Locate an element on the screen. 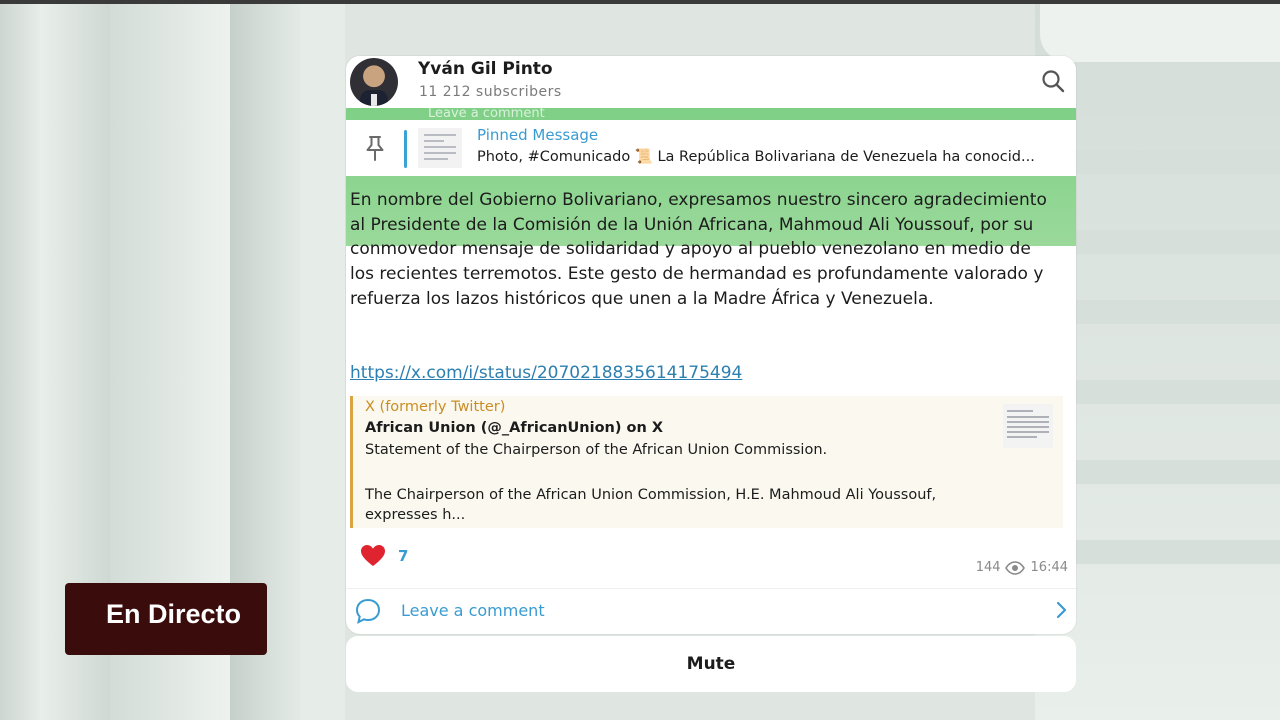 This screenshot has width=1280, height=720. channel-avatar is located at coordinates (374, 82).